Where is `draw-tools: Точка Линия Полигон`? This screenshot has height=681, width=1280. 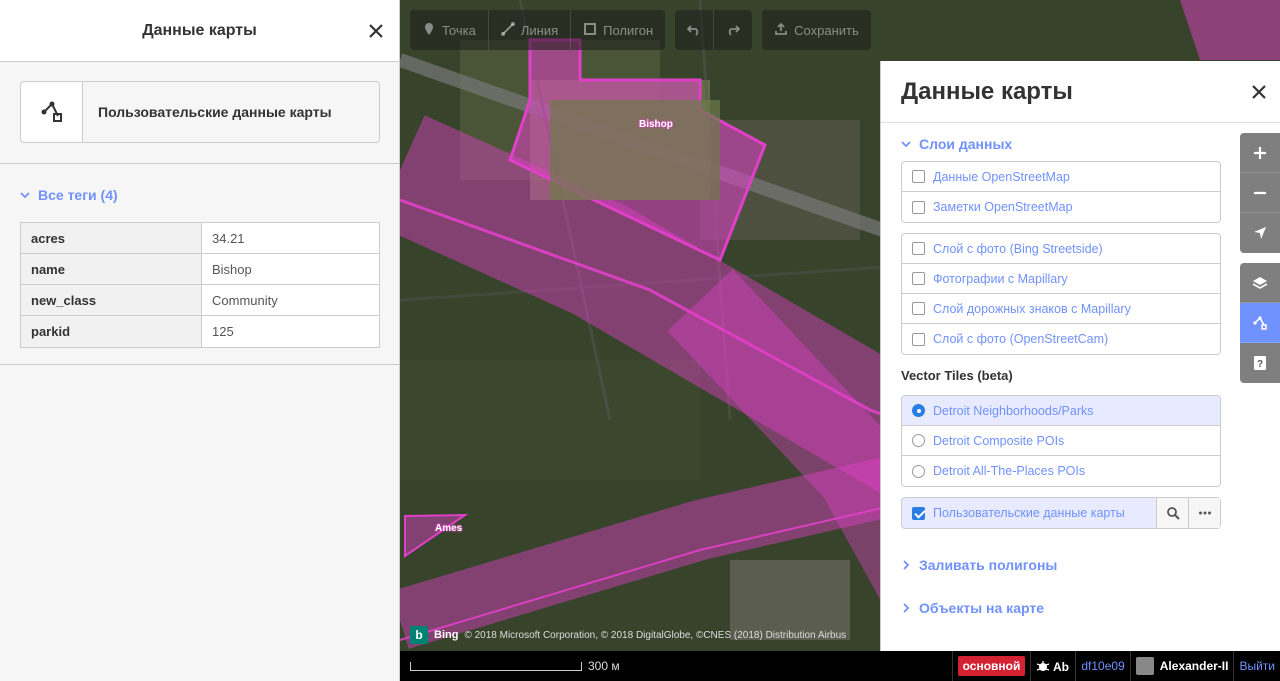 draw-tools: Точка Линия Полигон is located at coordinates (538, 30).